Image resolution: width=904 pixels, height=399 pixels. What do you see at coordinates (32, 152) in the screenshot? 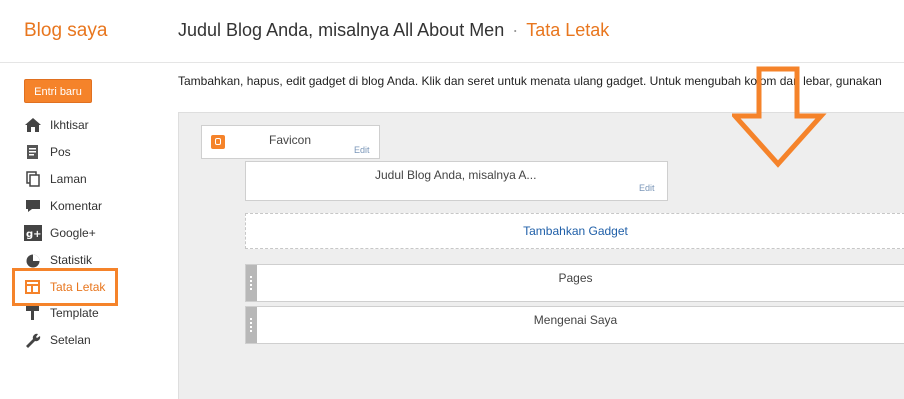
I see `posts-icon` at bounding box center [32, 152].